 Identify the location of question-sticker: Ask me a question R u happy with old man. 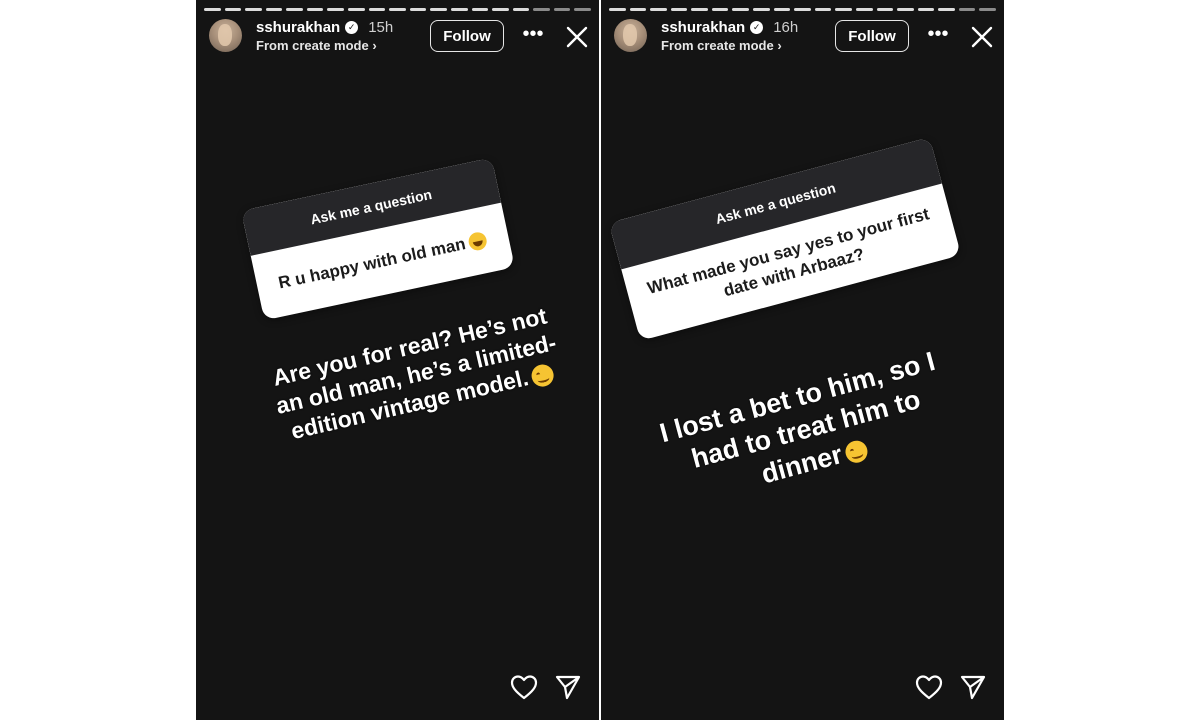
(378, 239).